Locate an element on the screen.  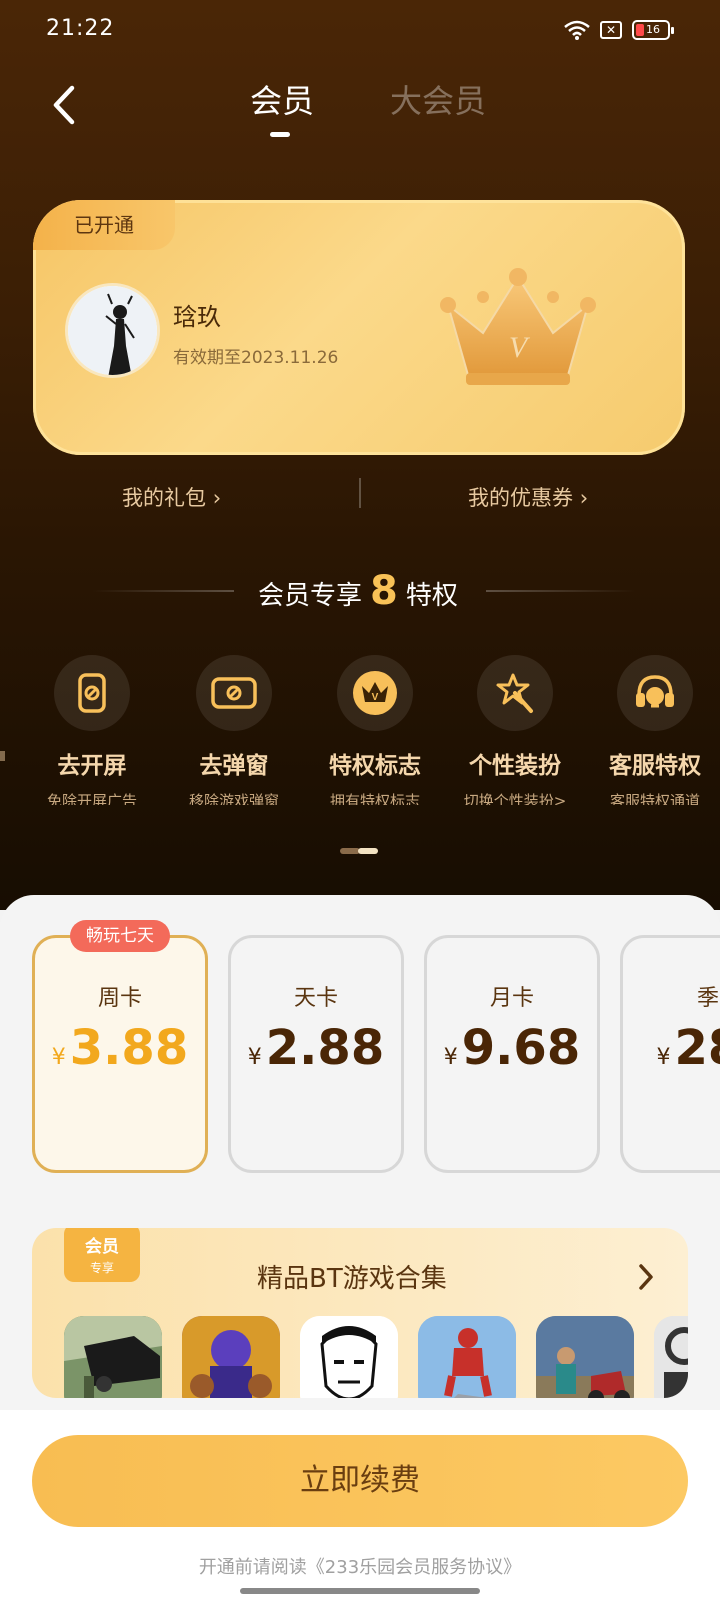
privileges-header: 会员专享 8 特权 is located at coordinates (360, 585).